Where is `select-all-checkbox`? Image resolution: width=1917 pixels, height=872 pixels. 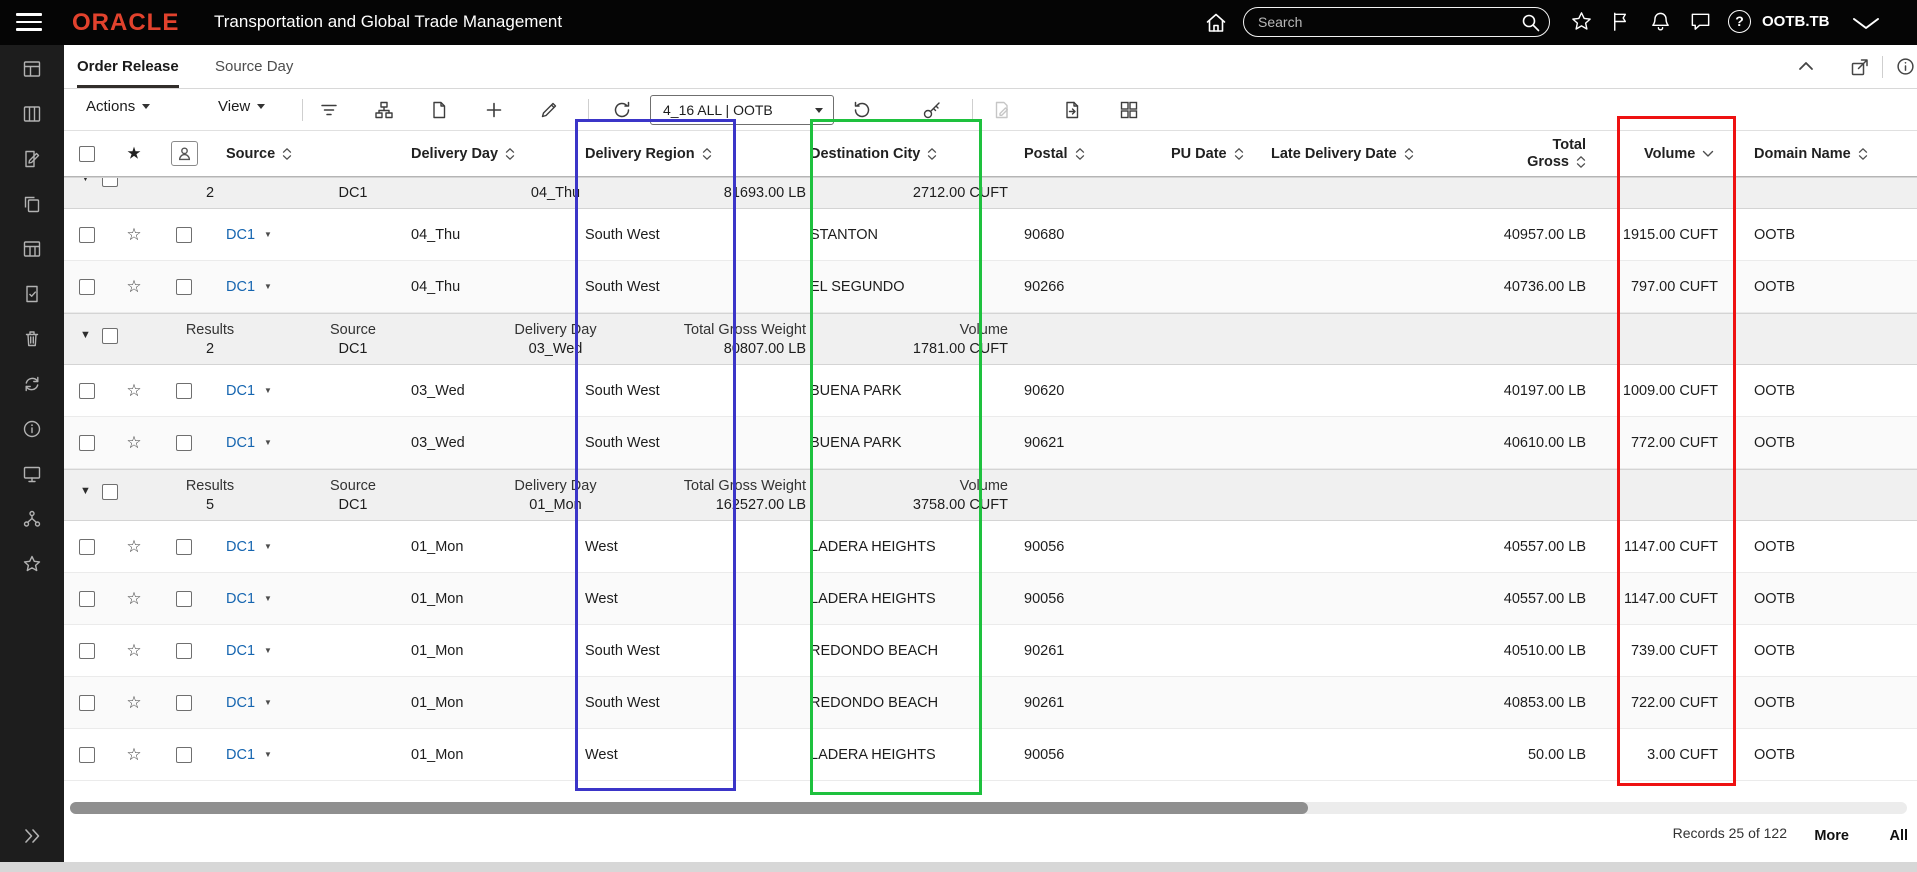 select-all-checkbox is located at coordinates (87, 153).